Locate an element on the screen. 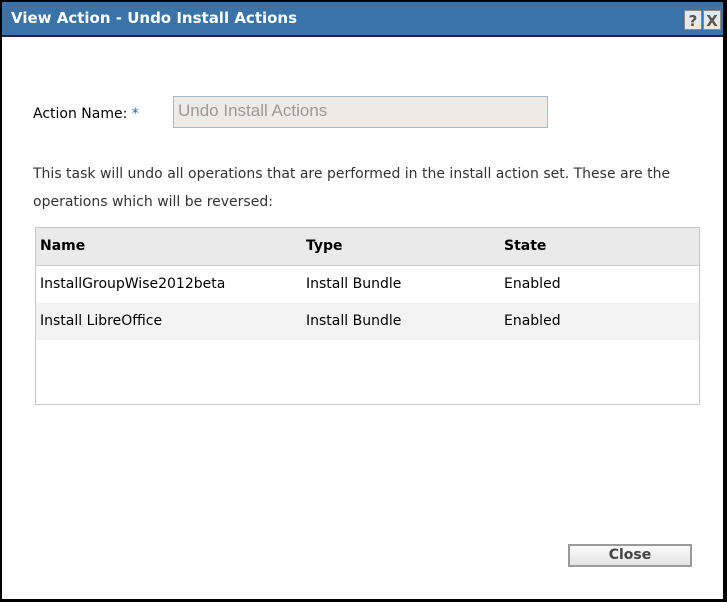 This screenshot has height=602, width=727. close-icon: X is located at coordinates (712, 20).